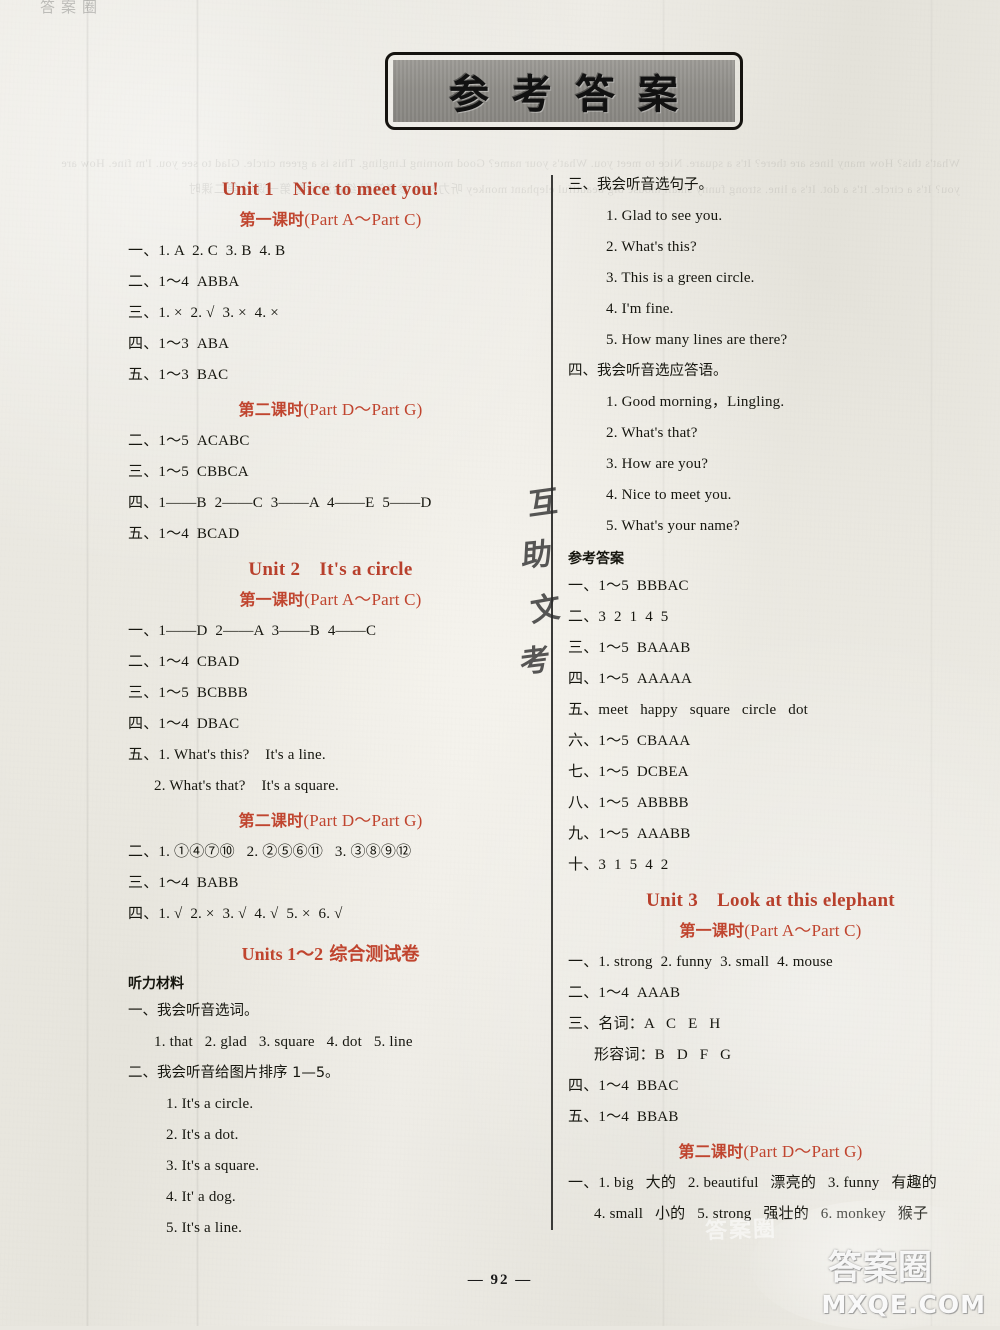  I want to click on answer-line: 七、1～5 DCBEA, so click(628, 772).